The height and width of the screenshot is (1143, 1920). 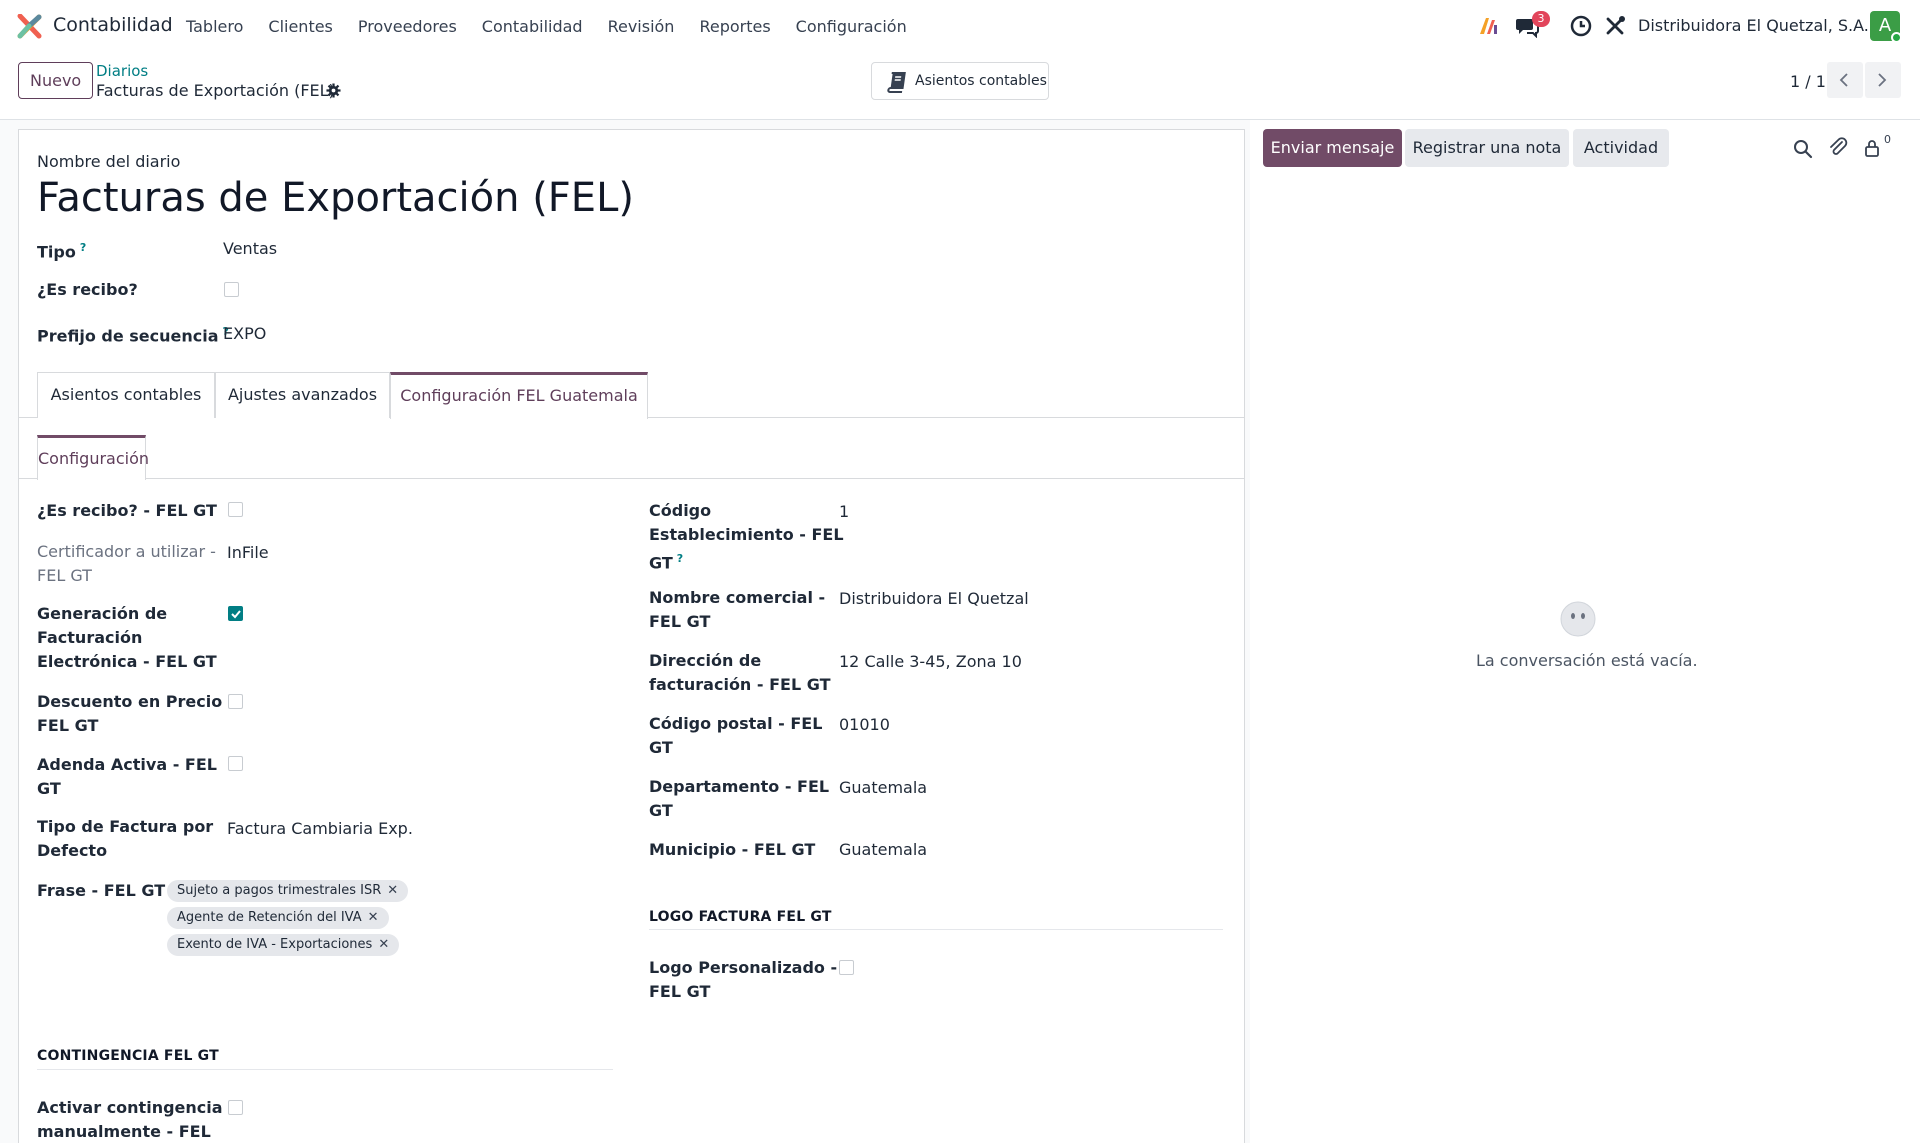 I want to click on contingencia-checkbox, so click(x=235, y=1107).